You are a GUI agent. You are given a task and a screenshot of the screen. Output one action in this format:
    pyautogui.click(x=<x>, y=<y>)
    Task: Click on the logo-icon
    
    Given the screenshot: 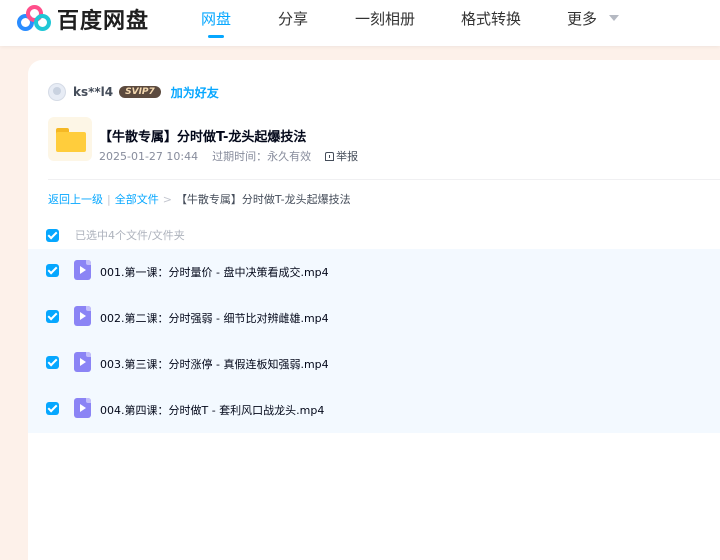 What is the action you would take?
    pyautogui.click(x=34, y=19)
    